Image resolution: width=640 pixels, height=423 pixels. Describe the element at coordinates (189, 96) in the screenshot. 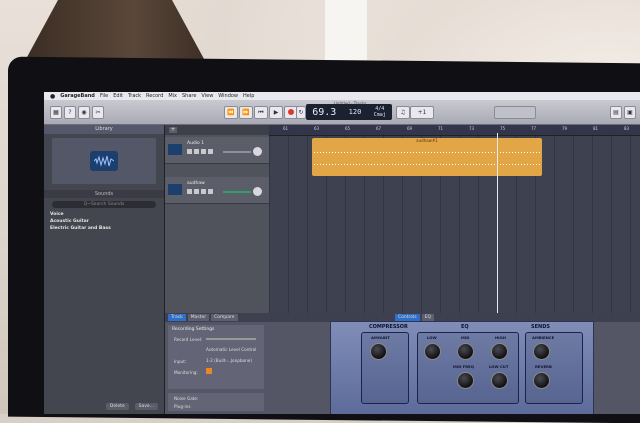

I see `menu-share: Share` at that location.